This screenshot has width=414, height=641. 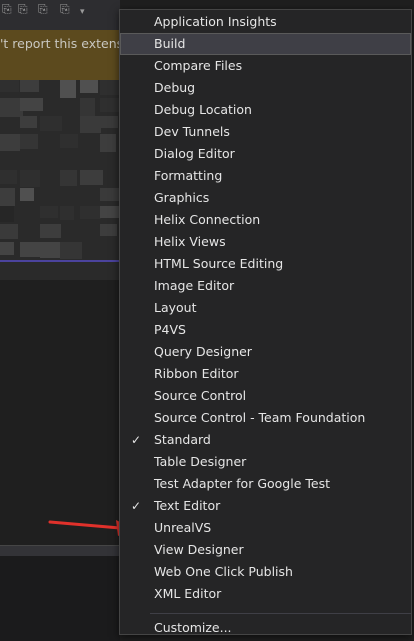 I want to click on menu-item-label: Debug, so click(x=175, y=87).